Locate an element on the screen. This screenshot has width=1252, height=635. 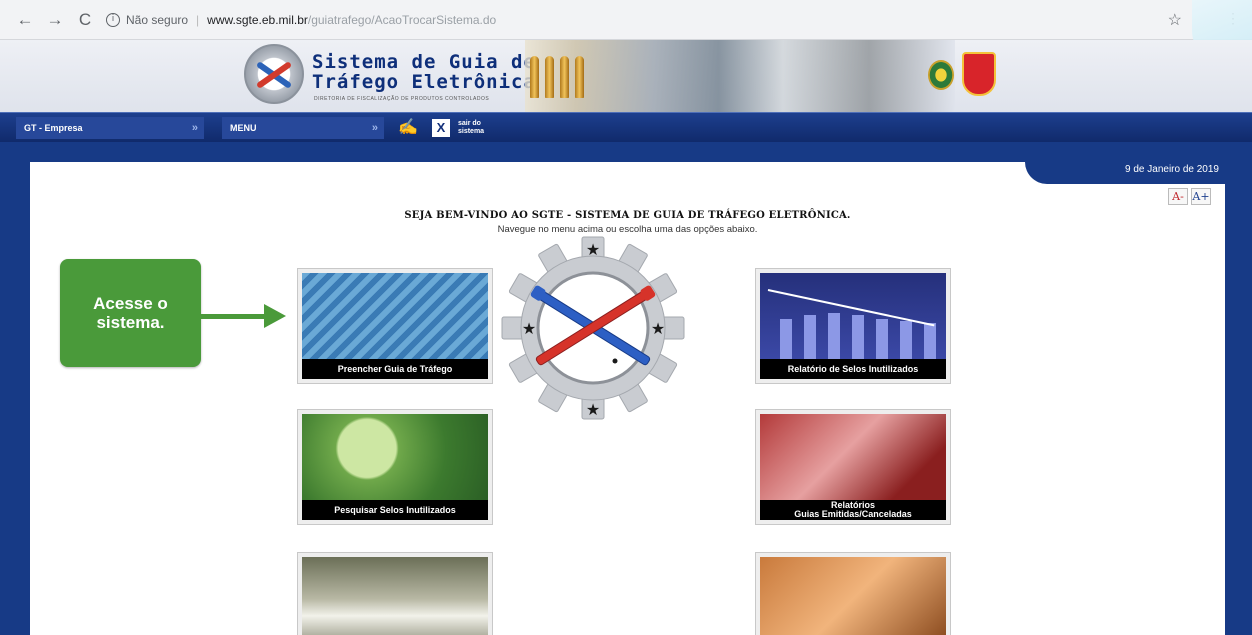
keyboard-icon is located at coordinates (395, 316).